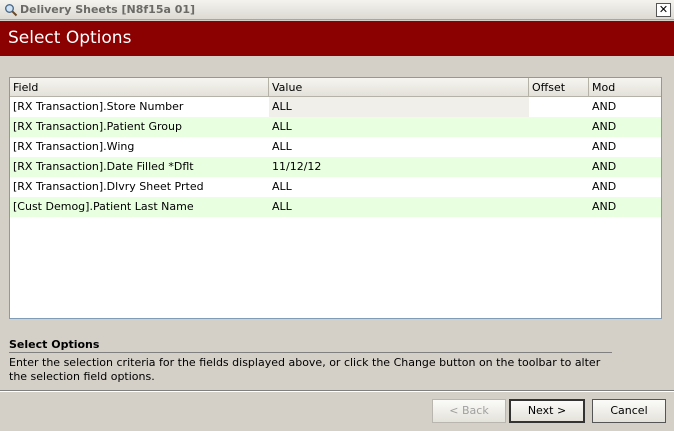 The image size is (674, 431). What do you see at coordinates (11, 10) in the screenshot?
I see `magnifier-icon` at bounding box center [11, 10].